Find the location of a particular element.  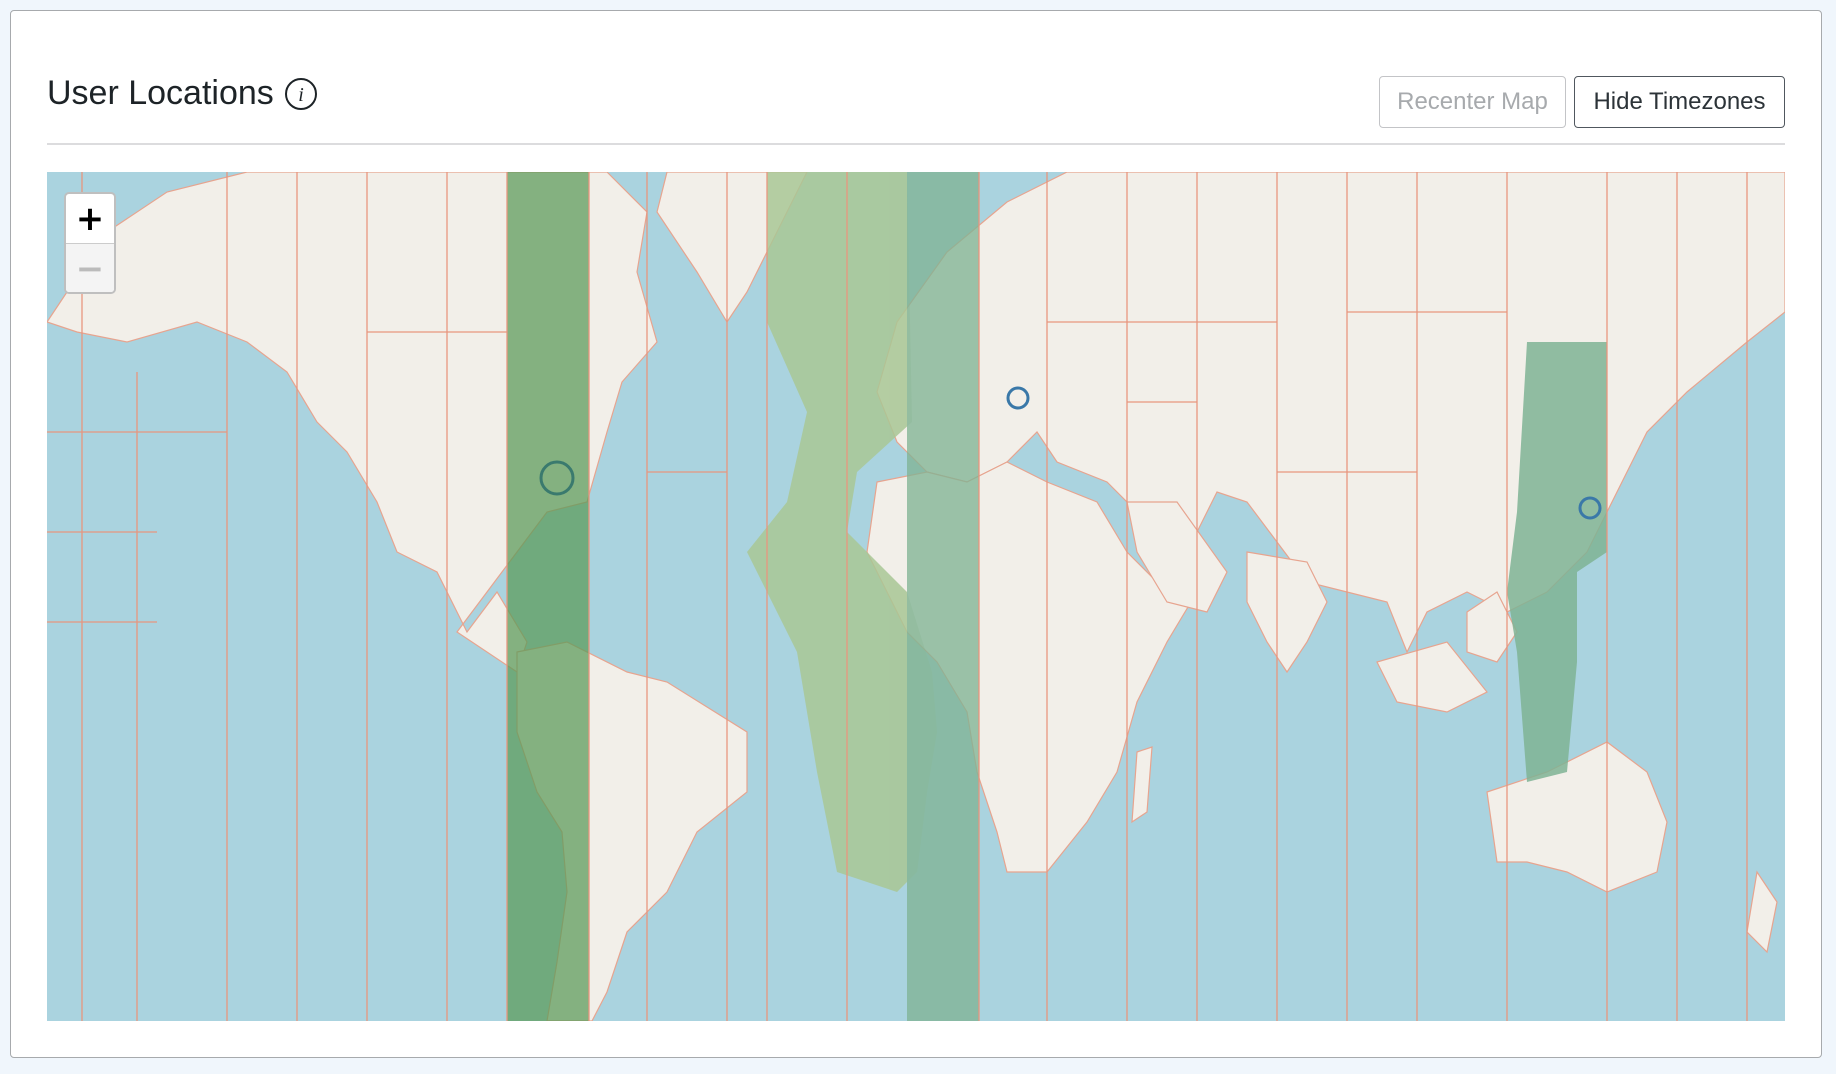

zoom-out-button: − is located at coordinates (90, 268).